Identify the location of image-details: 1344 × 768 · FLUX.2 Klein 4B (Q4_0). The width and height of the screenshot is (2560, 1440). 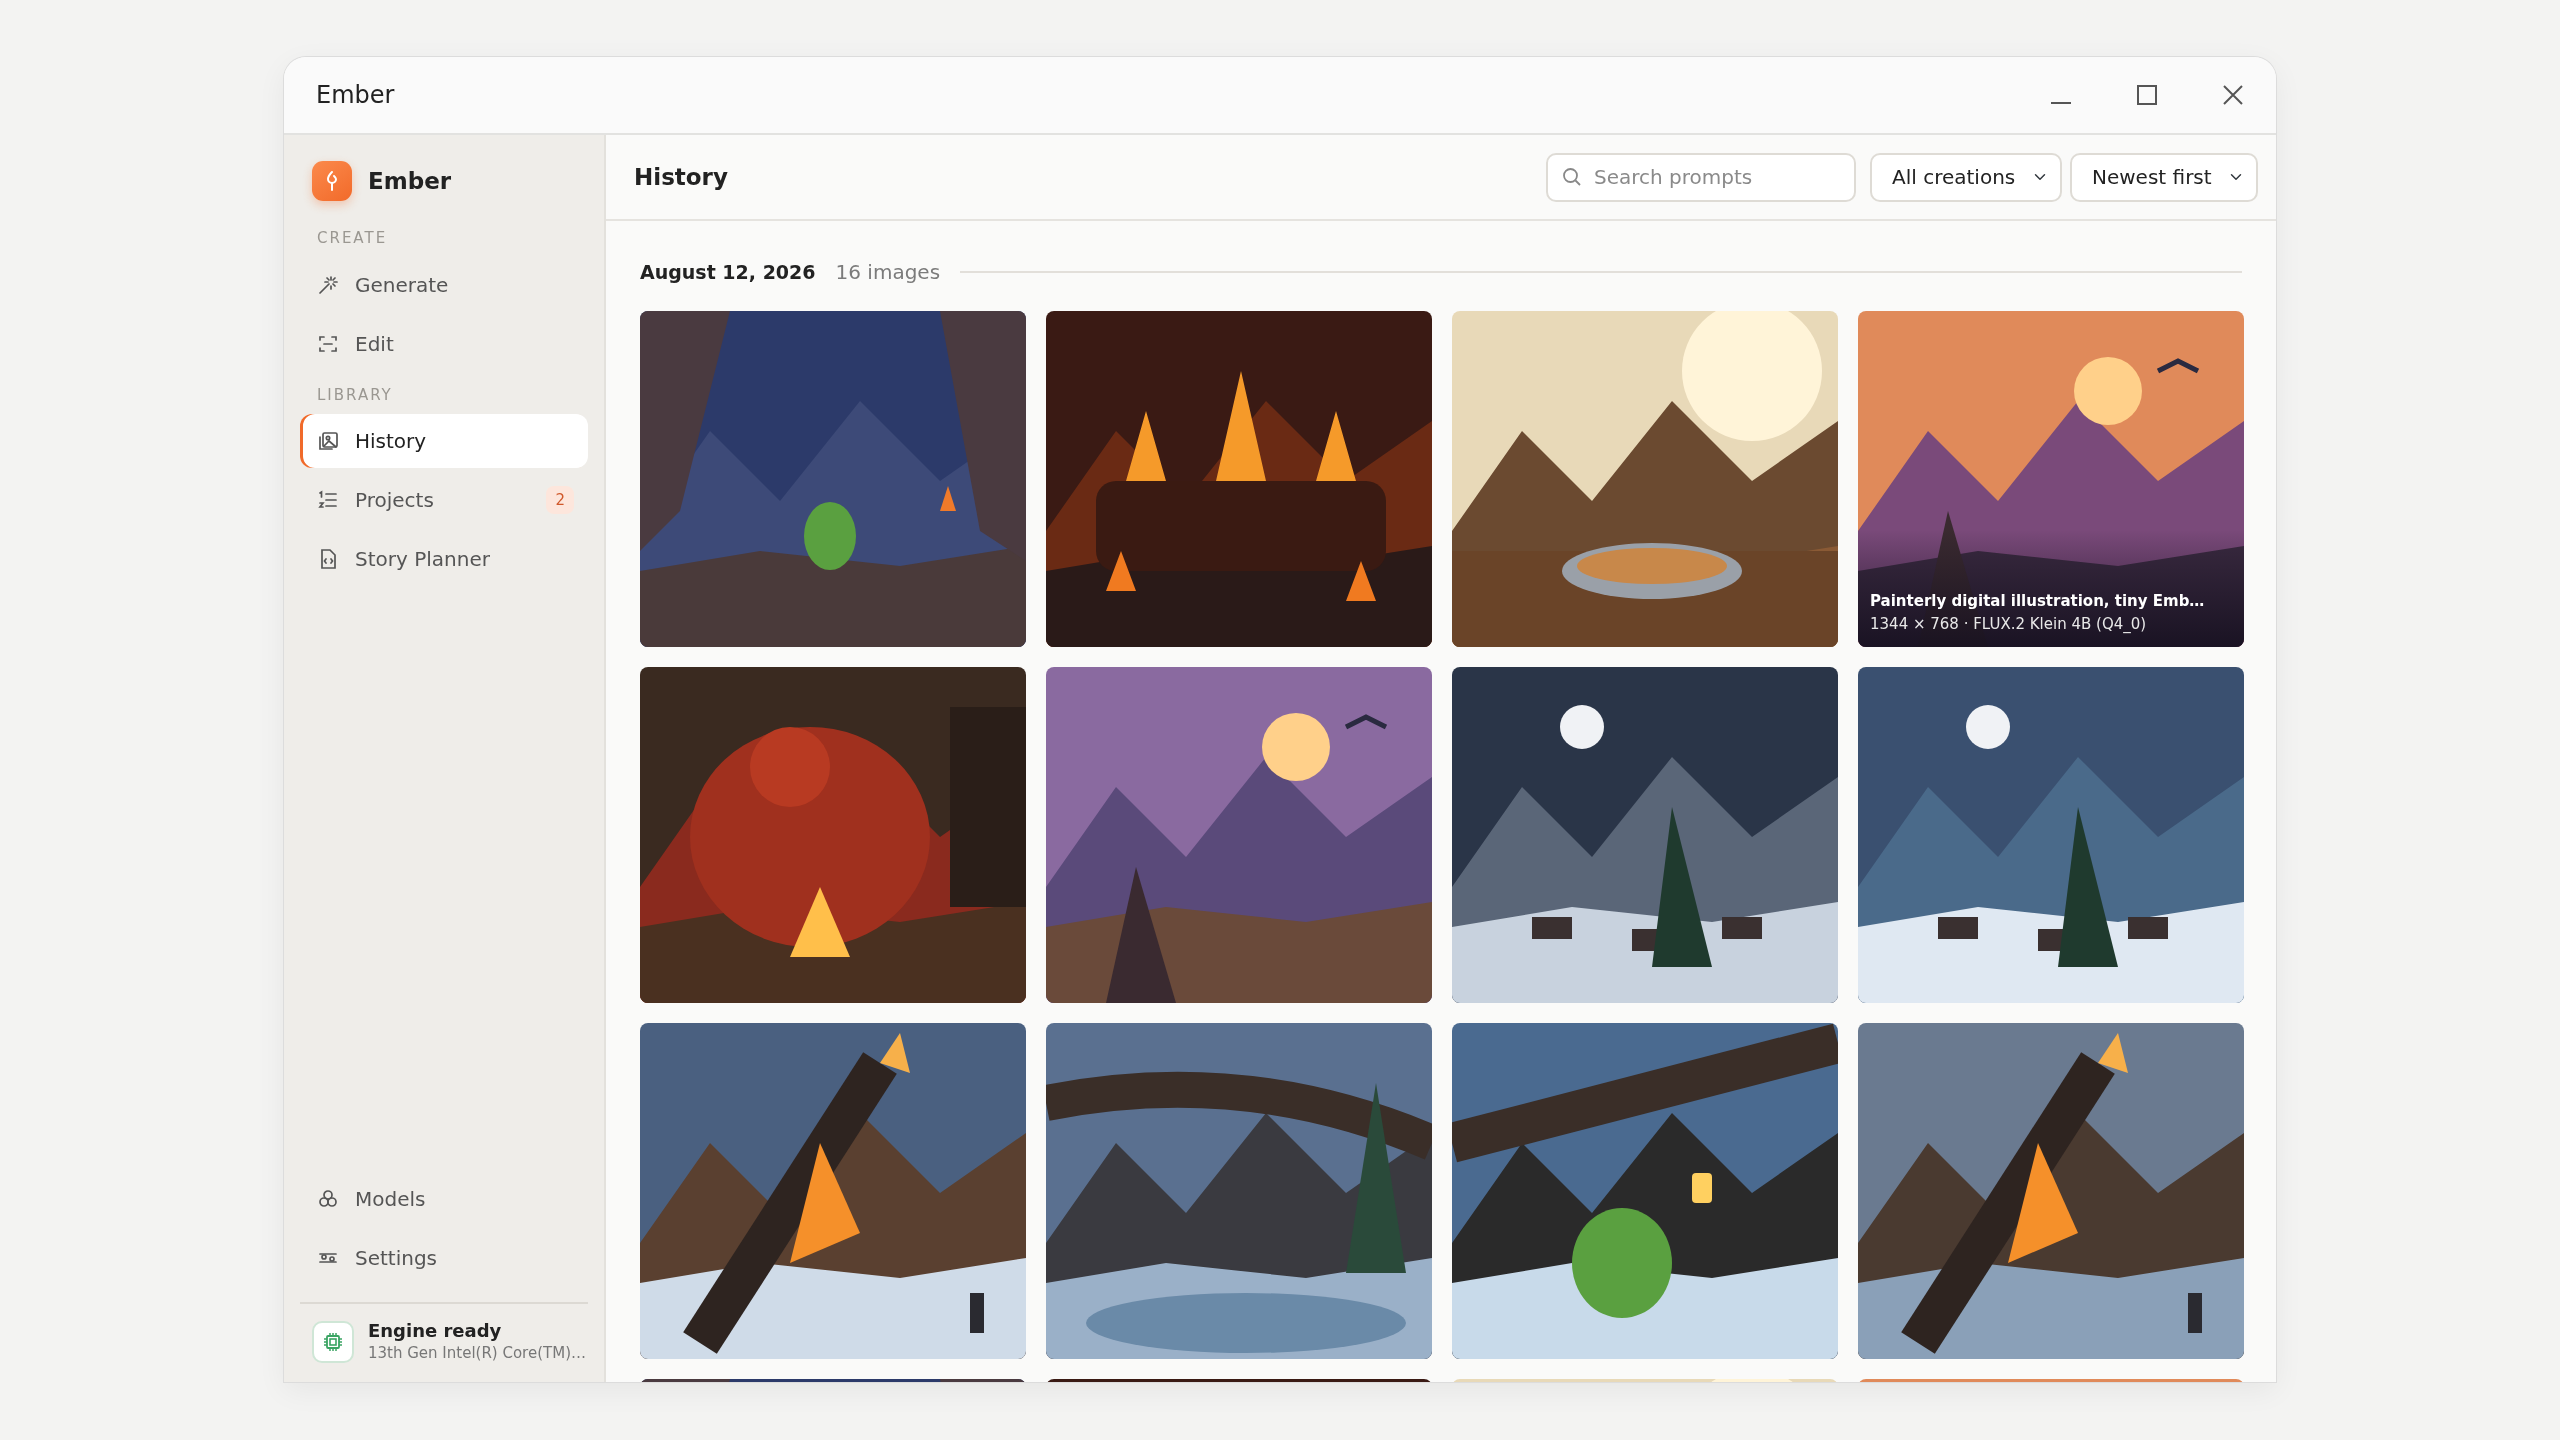
(2009, 624).